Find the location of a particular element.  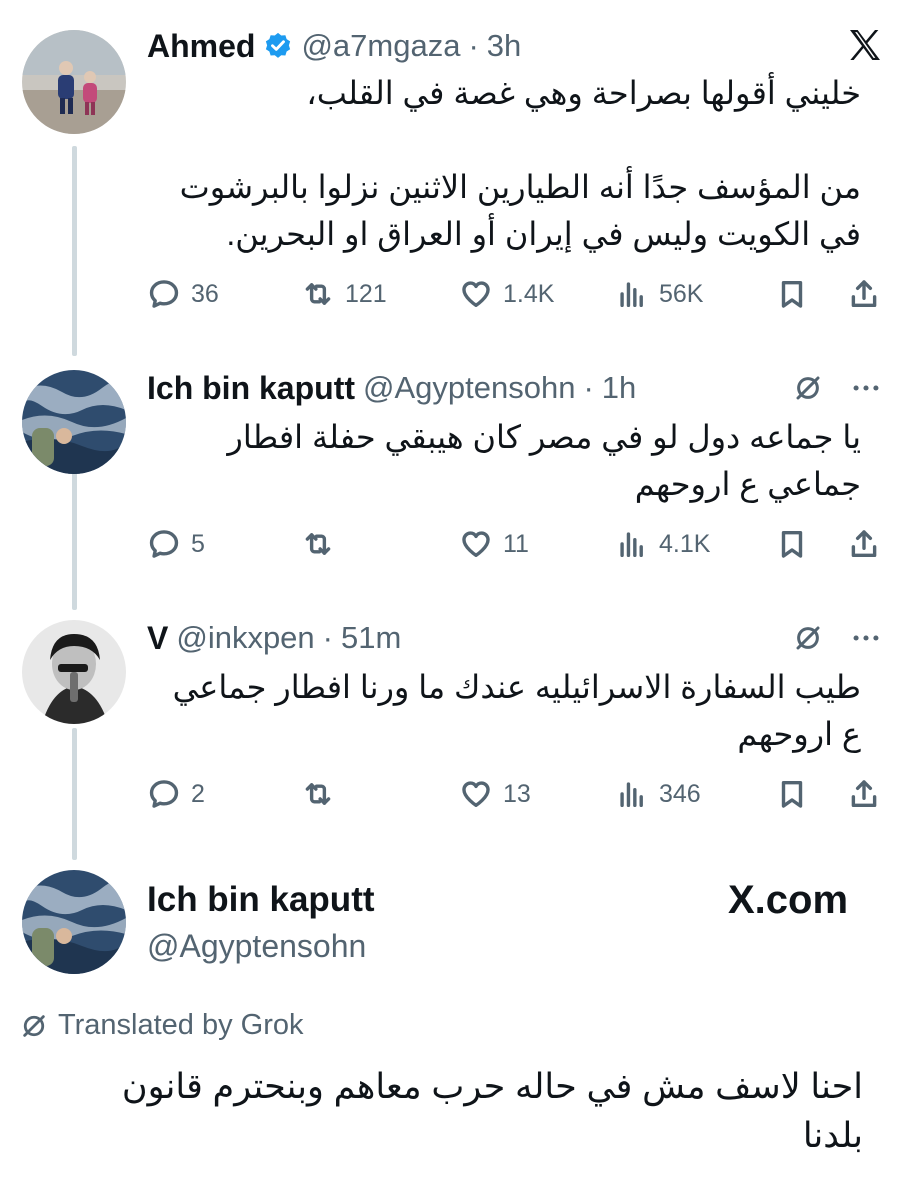

tweet-header: V @inkxpen · 51m is located at coordinates (274, 638).